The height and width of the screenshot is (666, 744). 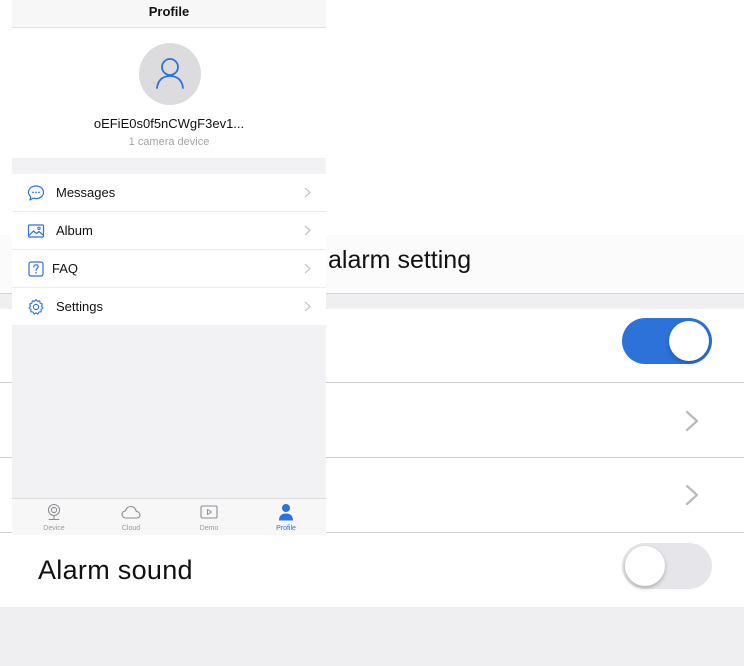 I want to click on avatar, so click(x=170, y=74).